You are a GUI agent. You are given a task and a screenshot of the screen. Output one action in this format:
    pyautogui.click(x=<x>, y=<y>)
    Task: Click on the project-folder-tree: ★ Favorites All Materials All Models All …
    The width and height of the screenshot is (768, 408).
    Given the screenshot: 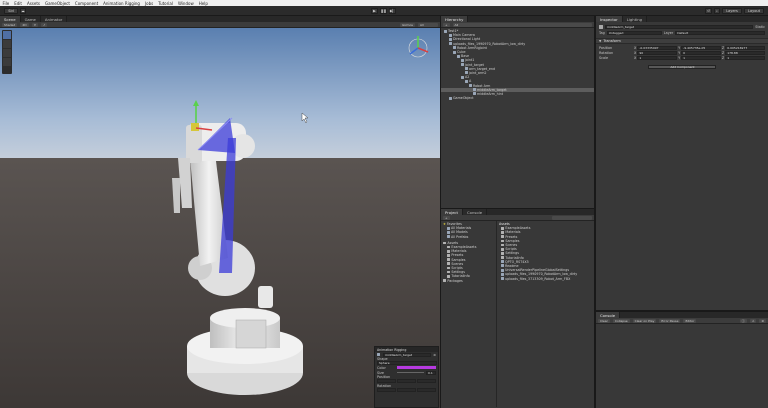 What is the action you would take?
    pyautogui.click(x=469, y=314)
    